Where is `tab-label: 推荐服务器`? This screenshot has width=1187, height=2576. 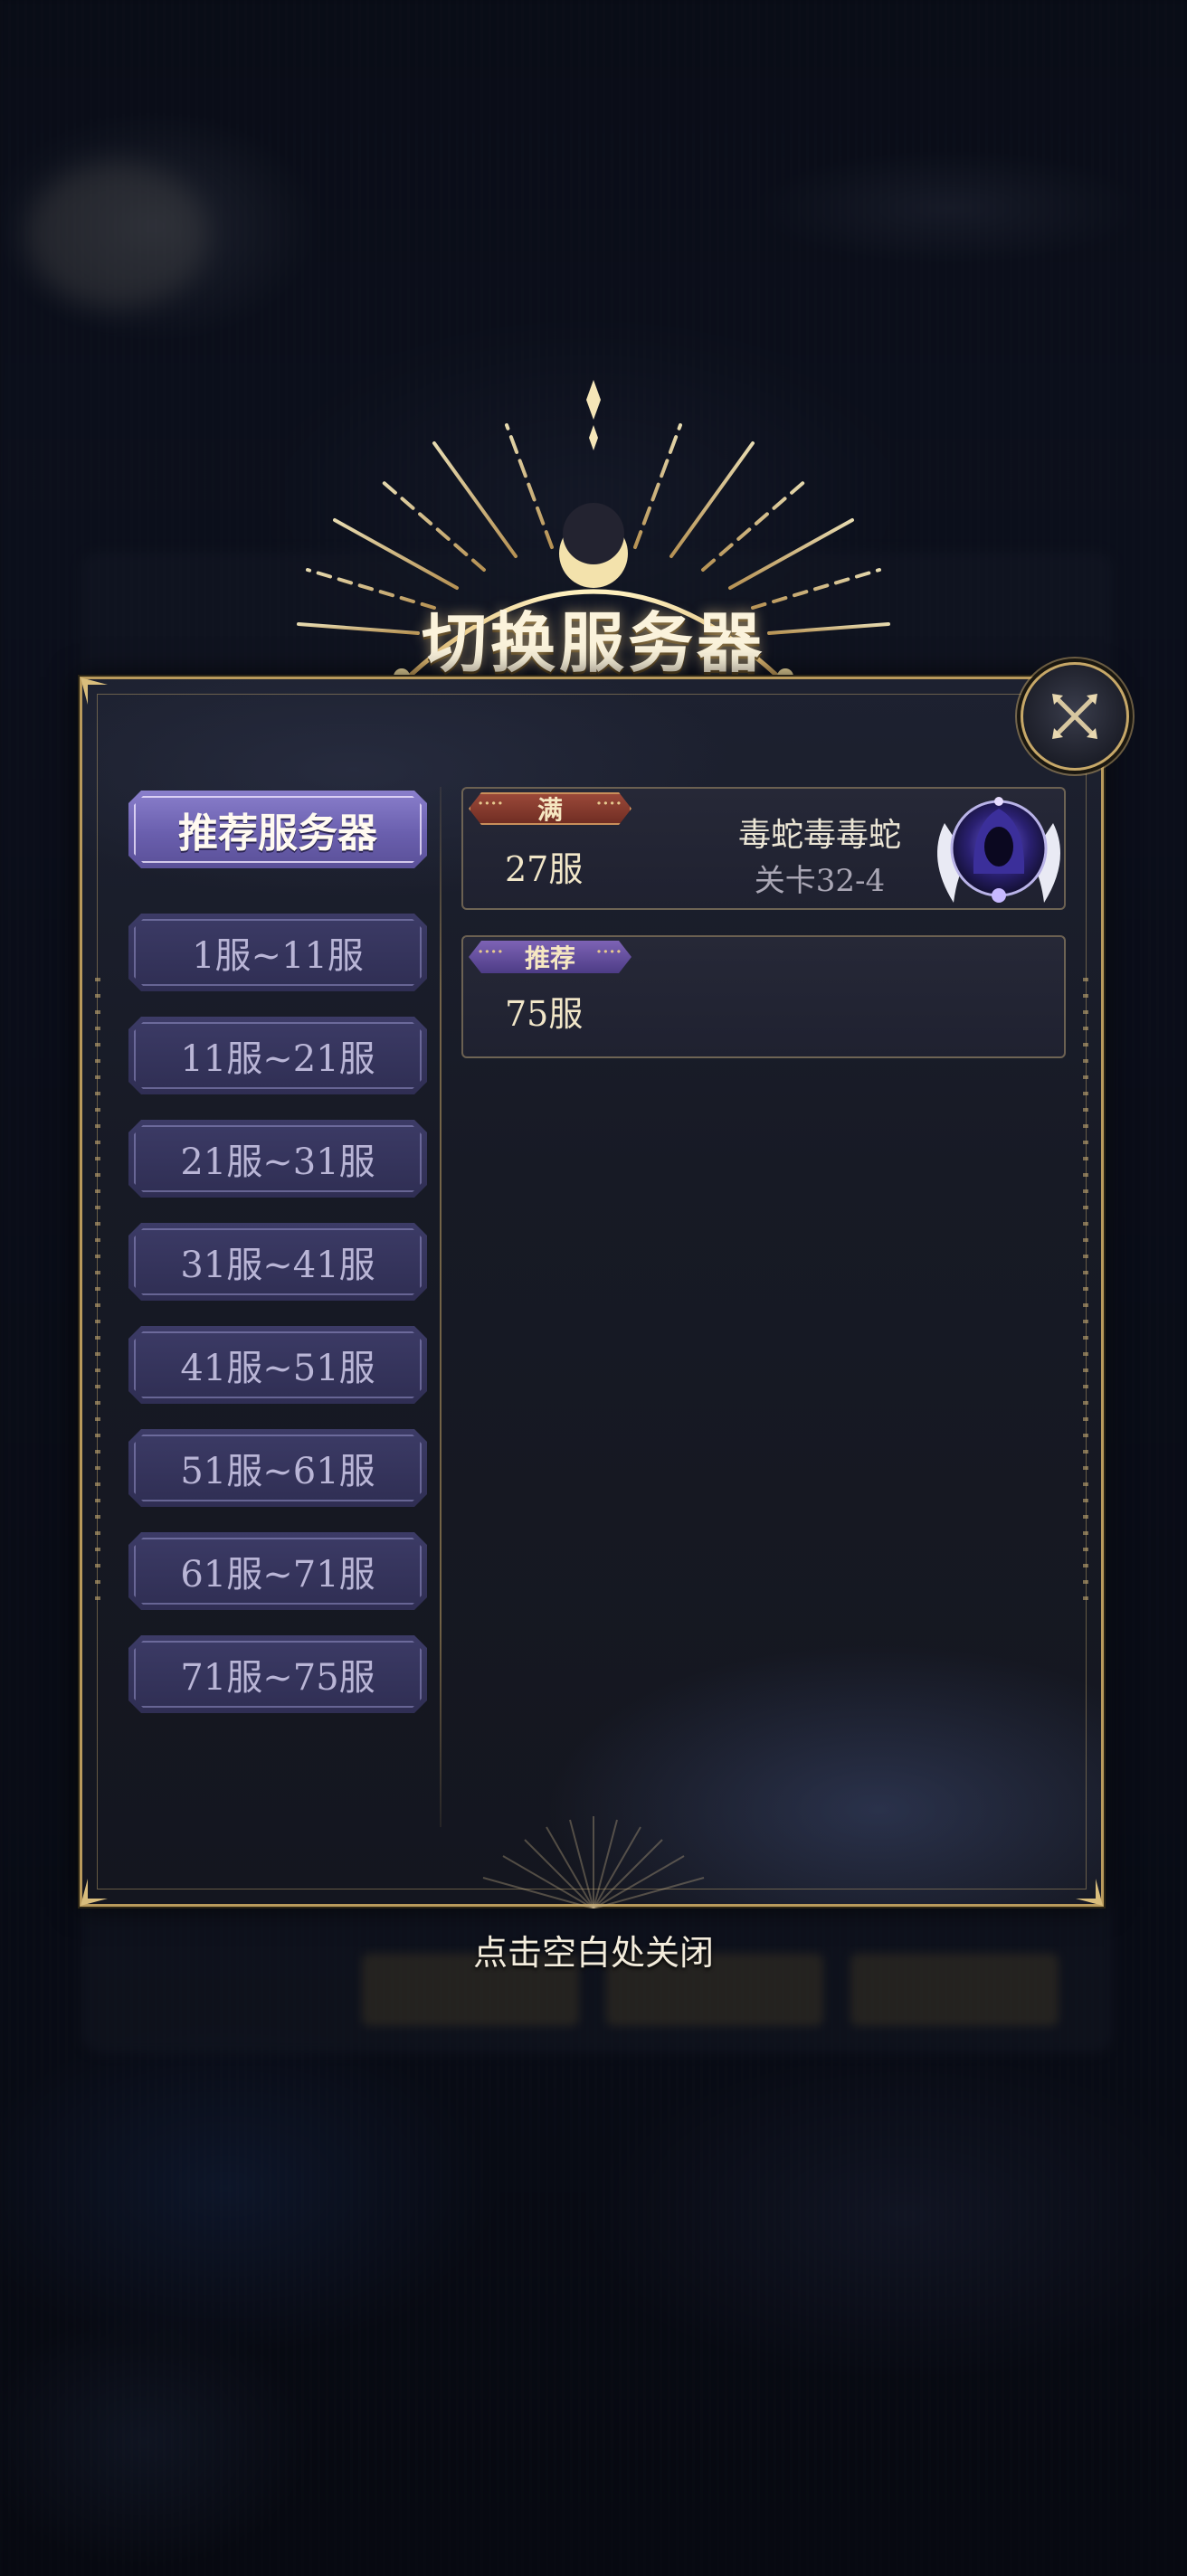
tab-label: 推荐服务器 is located at coordinates (277, 833).